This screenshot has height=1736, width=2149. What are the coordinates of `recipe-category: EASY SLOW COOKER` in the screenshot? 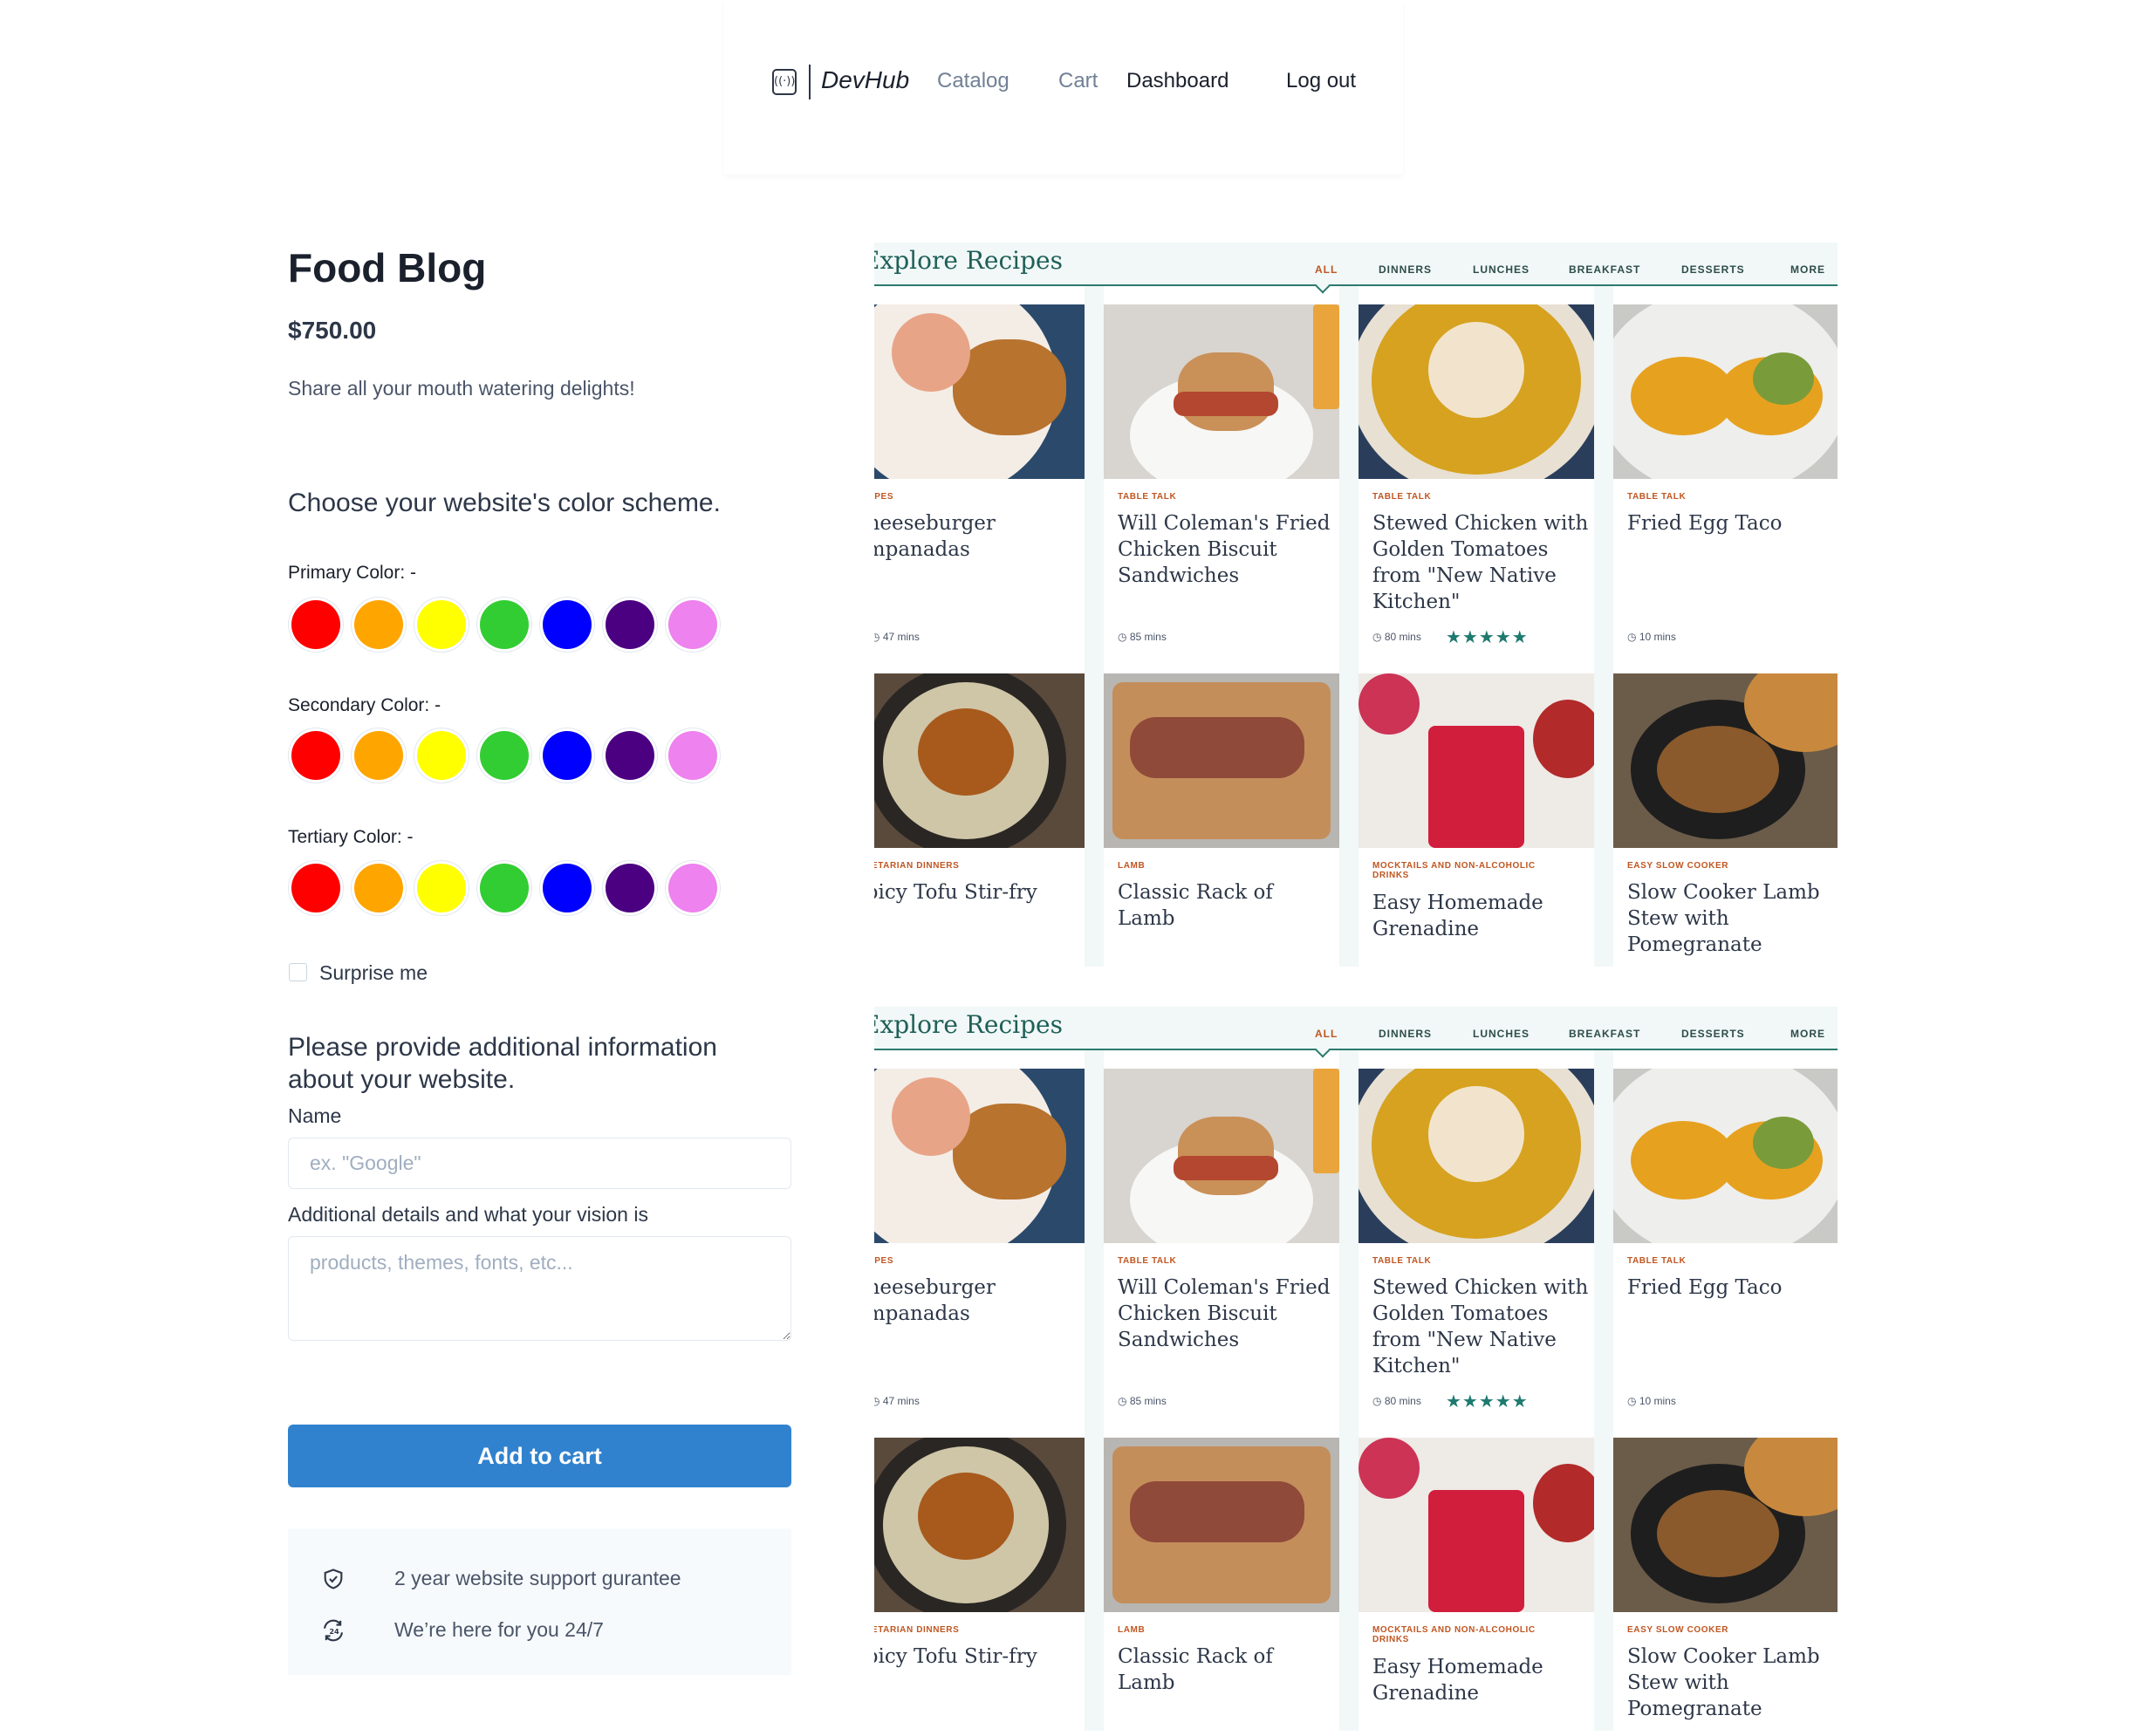 It's located at (1678, 1630).